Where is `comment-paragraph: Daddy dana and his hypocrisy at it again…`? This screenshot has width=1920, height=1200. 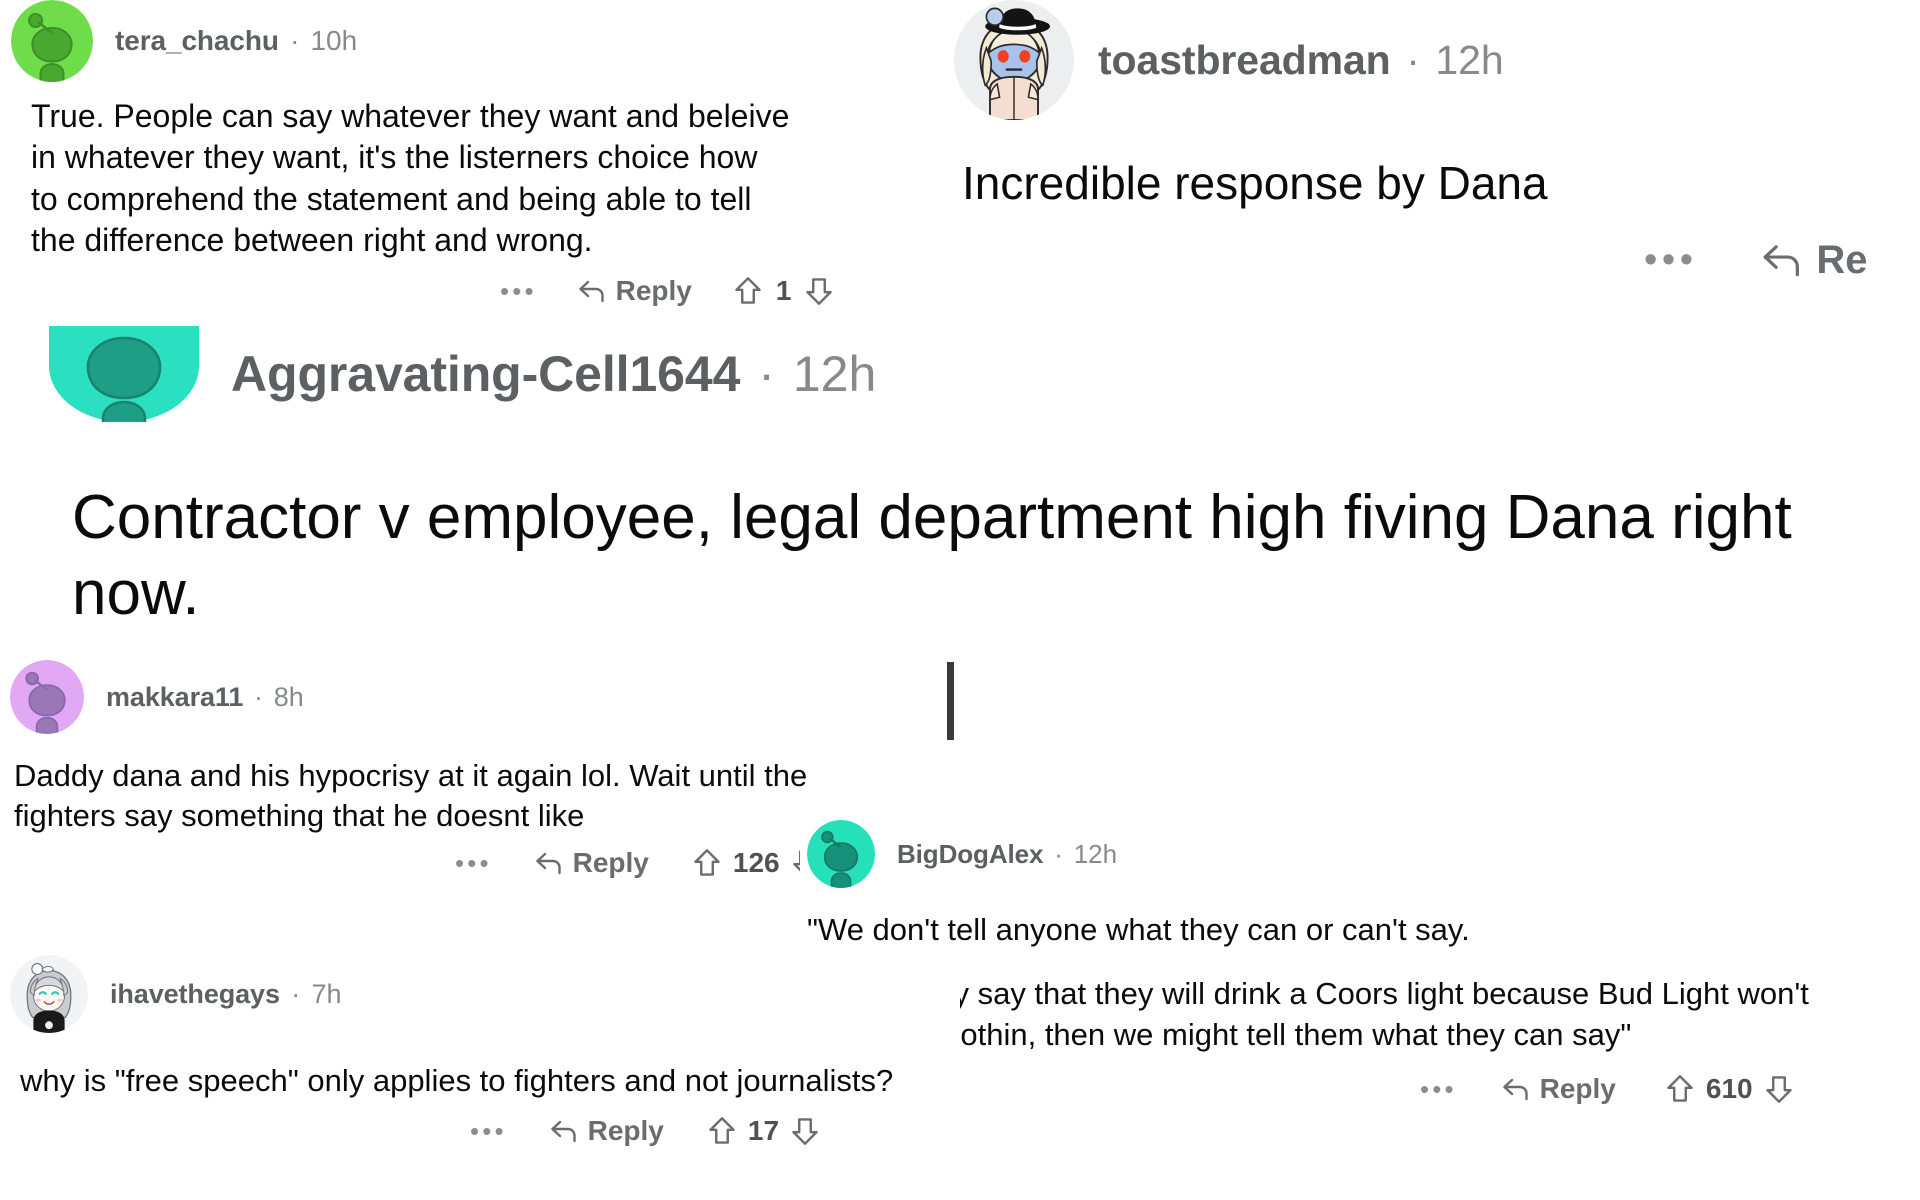 comment-paragraph: Daddy dana and his hypocrisy at it again… is located at coordinates (411, 795).